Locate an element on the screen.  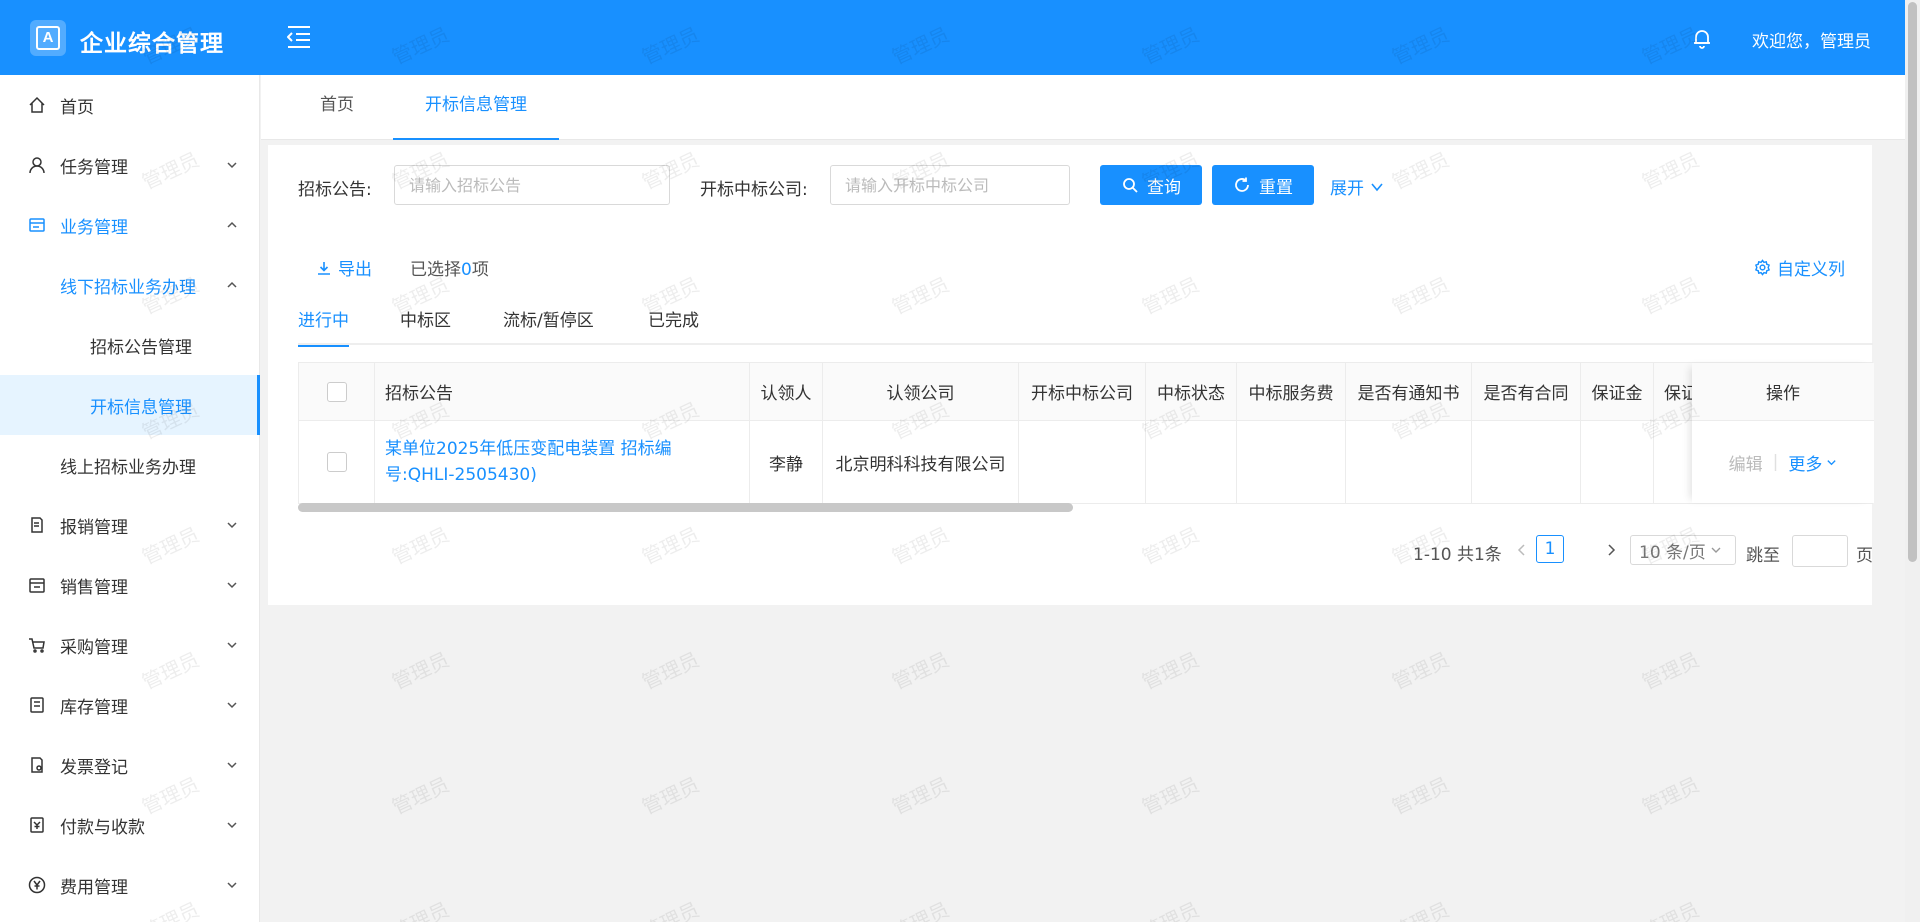
prev-page-icon is located at coordinates (1522, 550).